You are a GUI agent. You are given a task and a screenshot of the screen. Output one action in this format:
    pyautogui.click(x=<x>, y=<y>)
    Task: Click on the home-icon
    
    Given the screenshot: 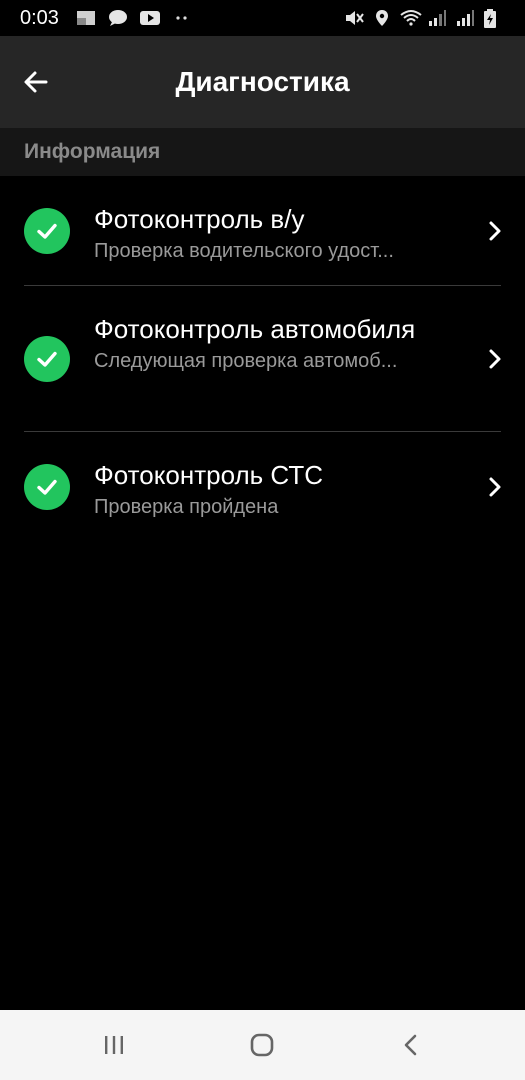 What is the action you would take?
    pyautogui.click(x=262, y=1045)
    